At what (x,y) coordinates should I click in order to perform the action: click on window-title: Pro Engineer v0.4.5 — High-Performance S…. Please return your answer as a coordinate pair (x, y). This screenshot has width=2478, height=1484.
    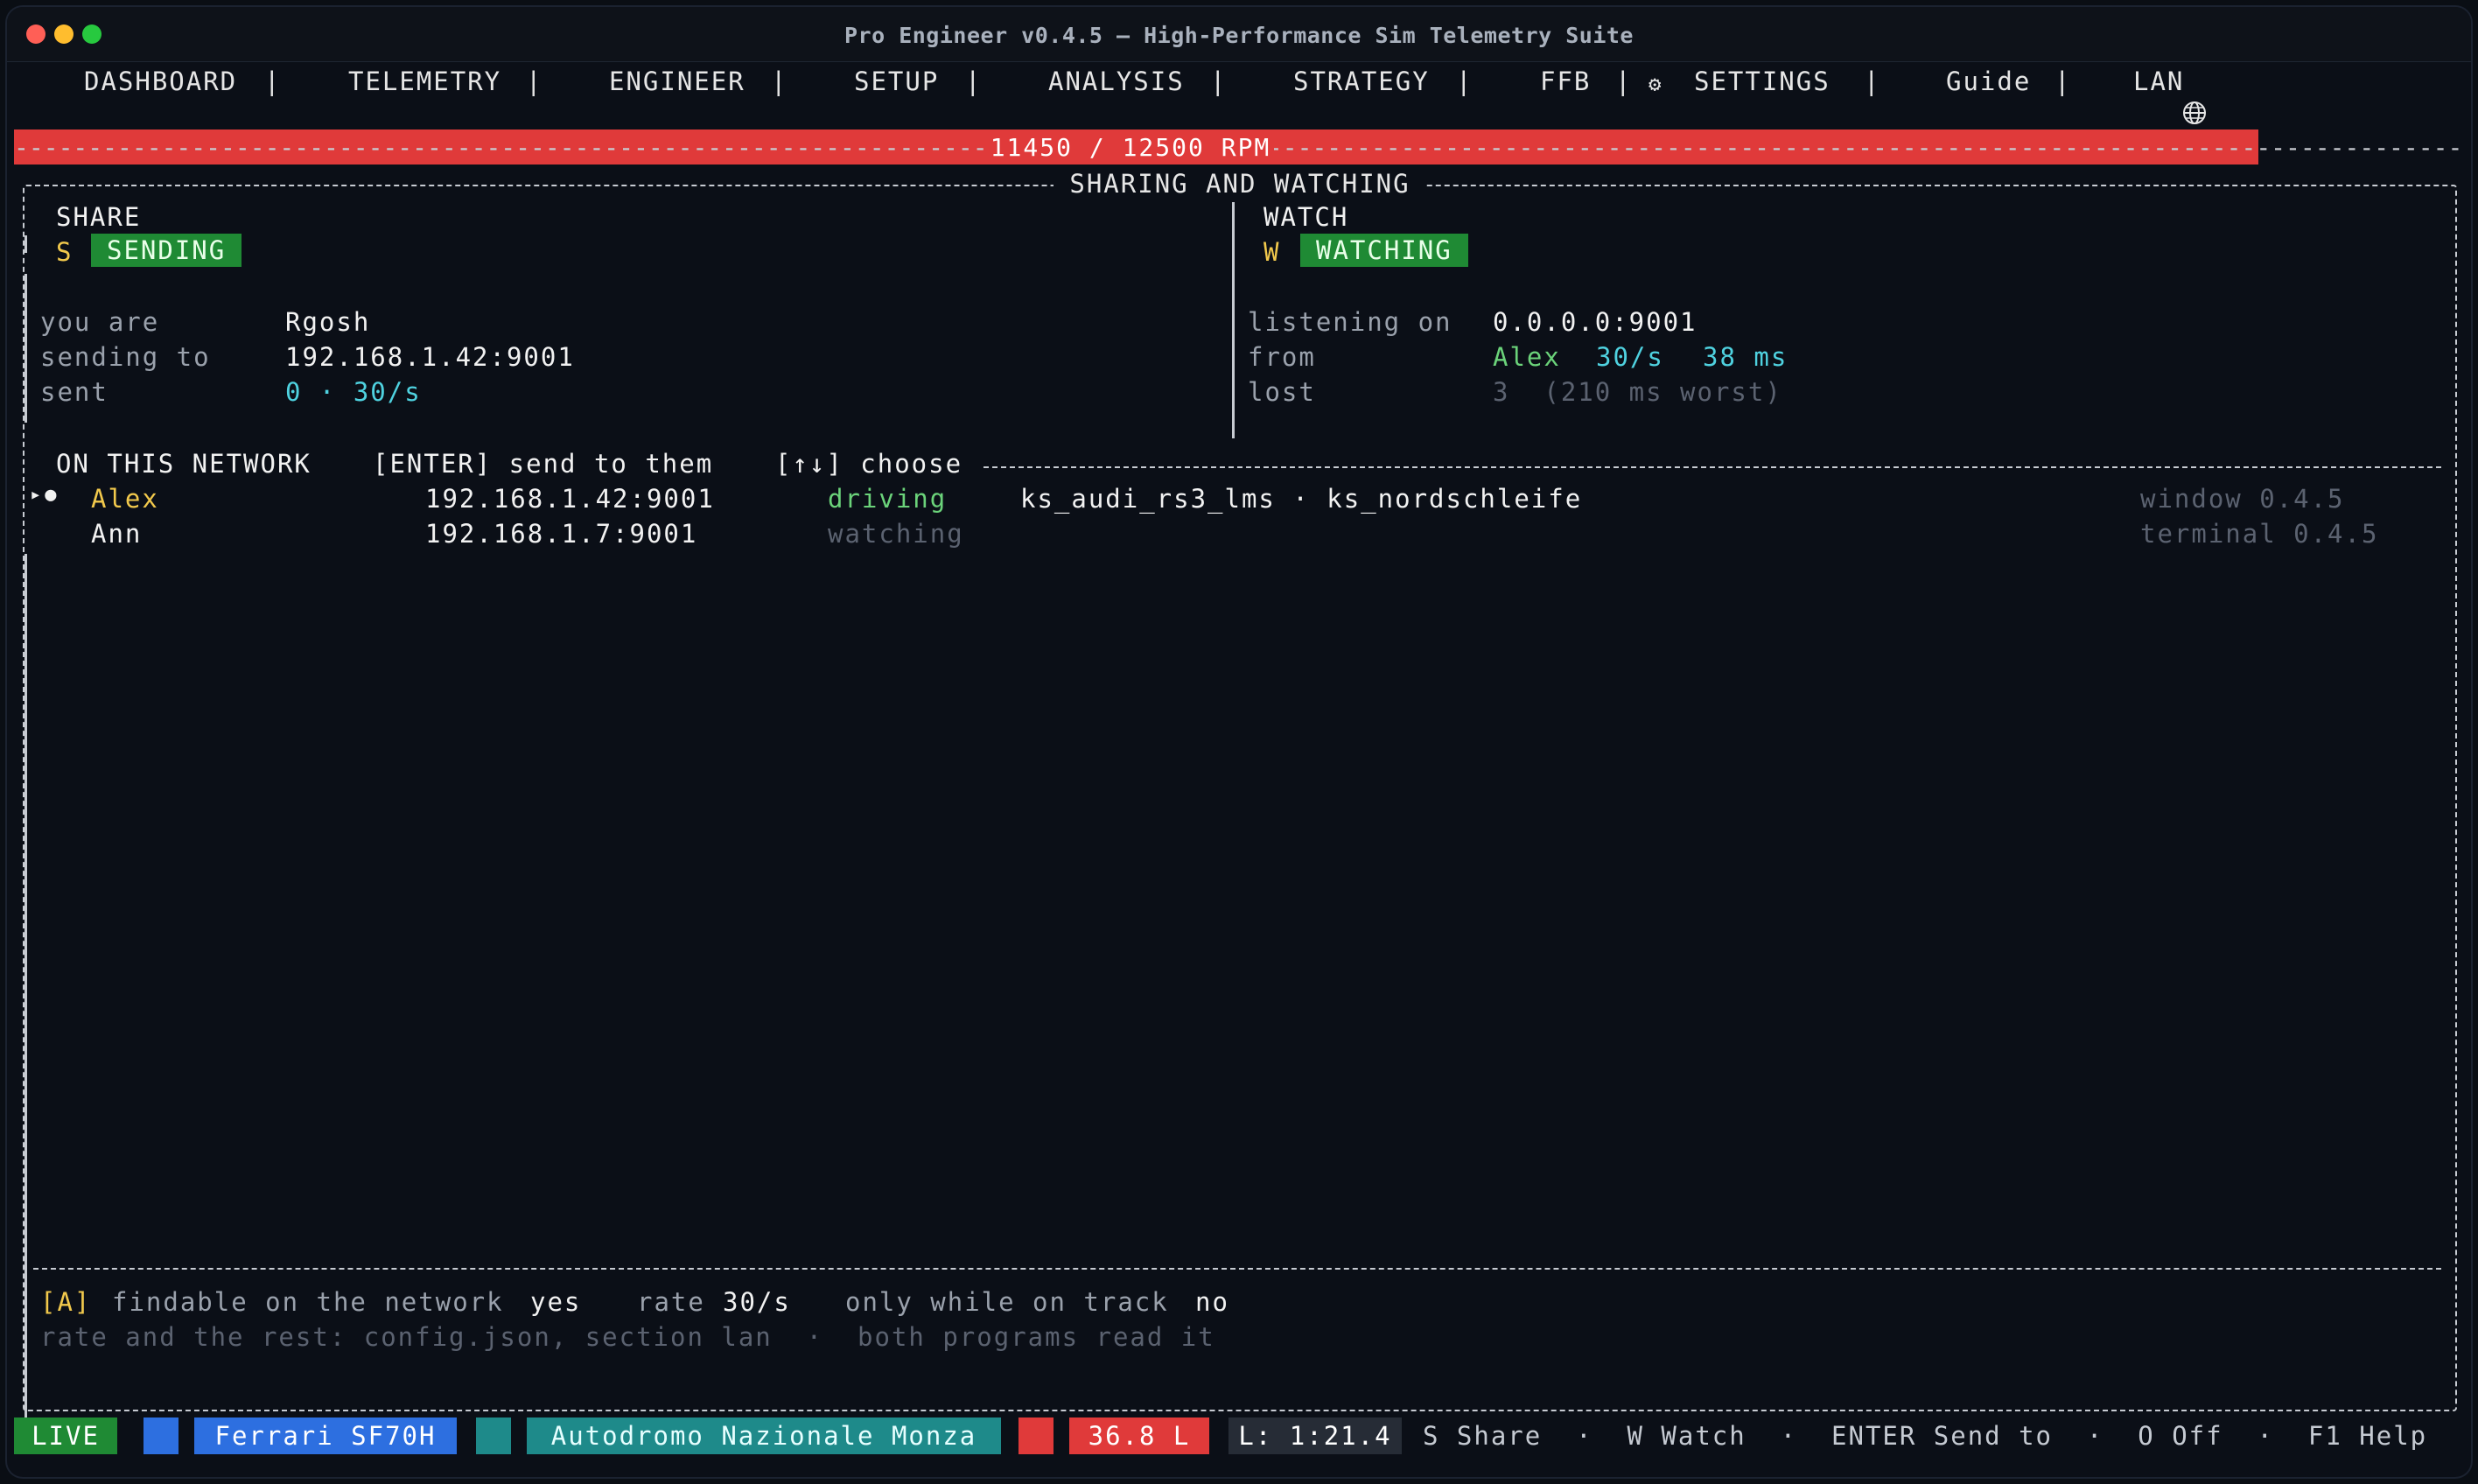
    Looking at the image, I should click on (1239, 35).